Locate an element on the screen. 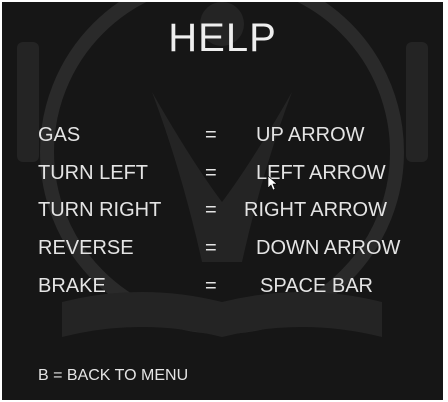 The width and height of the screenshot is (448, 402). control-row-turn-right: TURN RIGHT = RIGHT ARROW is located at coordinates (222, 210).